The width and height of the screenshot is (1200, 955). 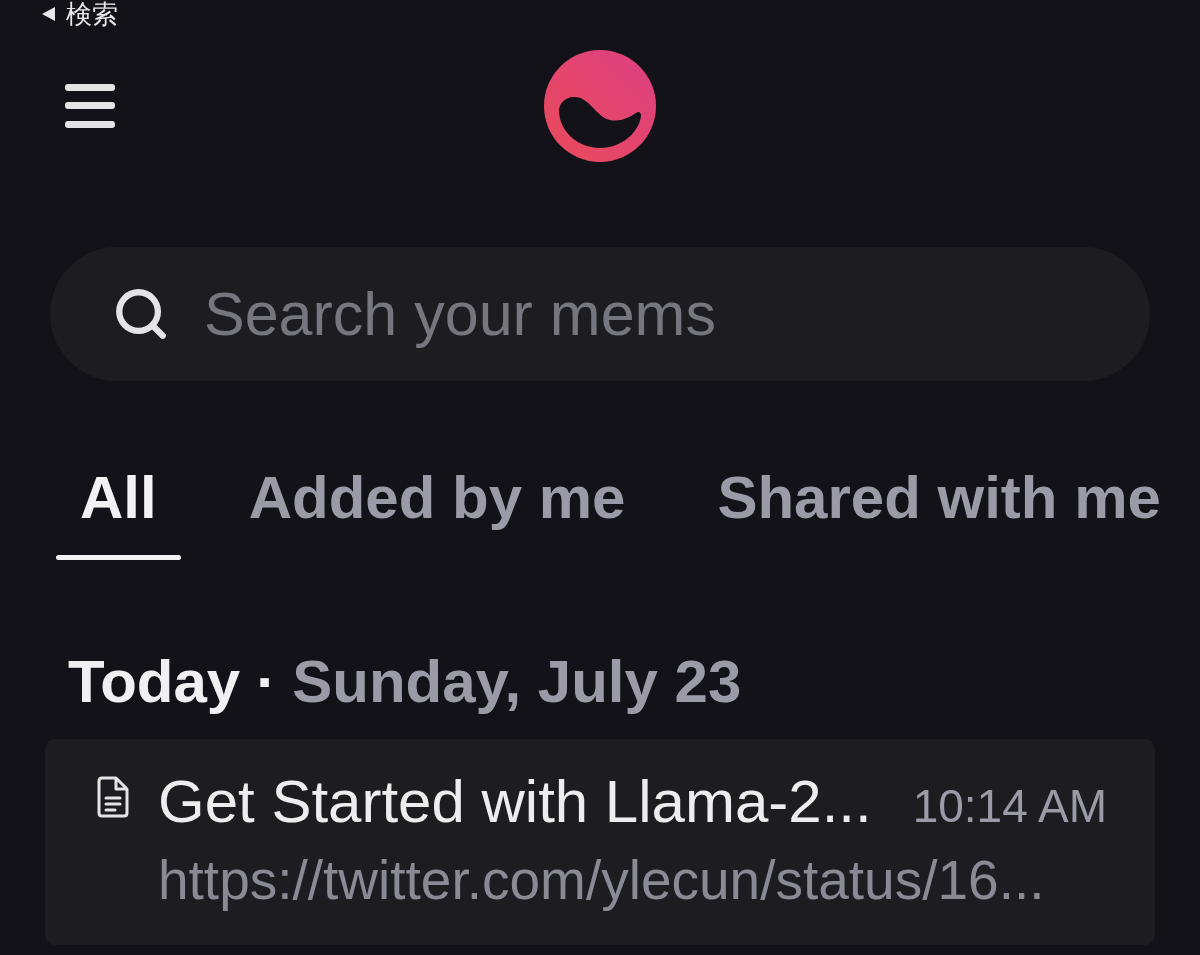 What do you see at coordinates (600, 106) in the screenshot?
I see `logo-icon` at bounding box center [600, 106].